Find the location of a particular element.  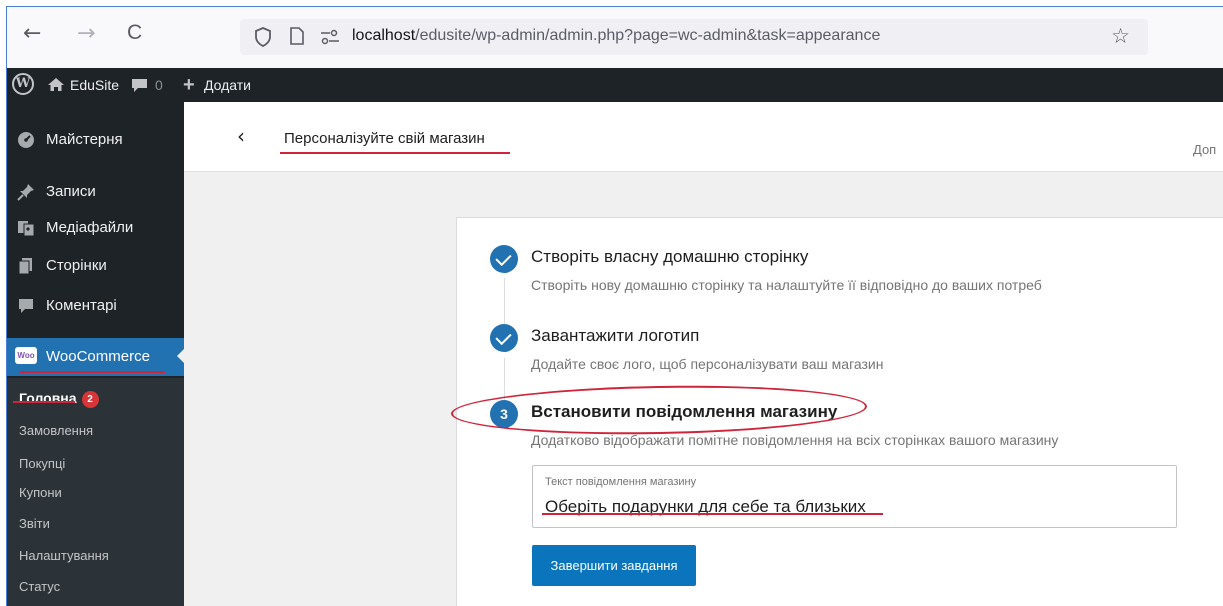

woocommerce-logo-icon: Woo is located at coordinates (26, 355).